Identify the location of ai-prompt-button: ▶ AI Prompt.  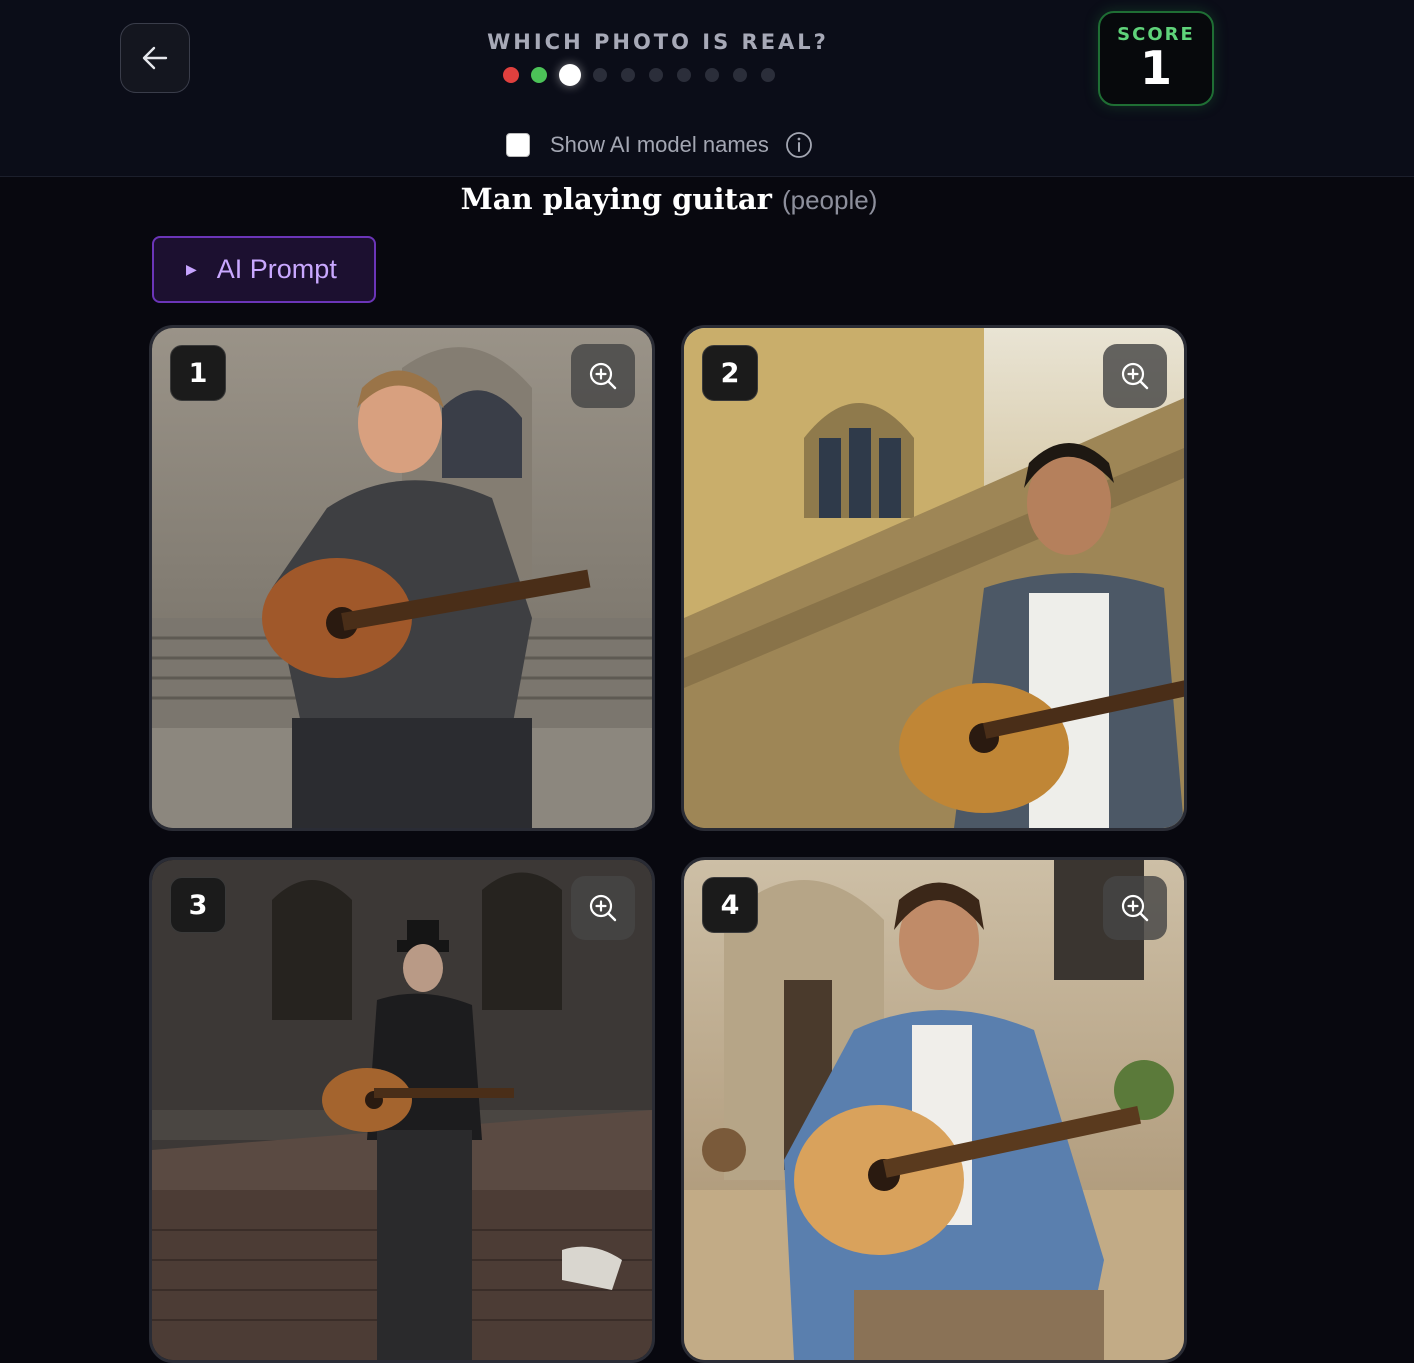
(264, 269).